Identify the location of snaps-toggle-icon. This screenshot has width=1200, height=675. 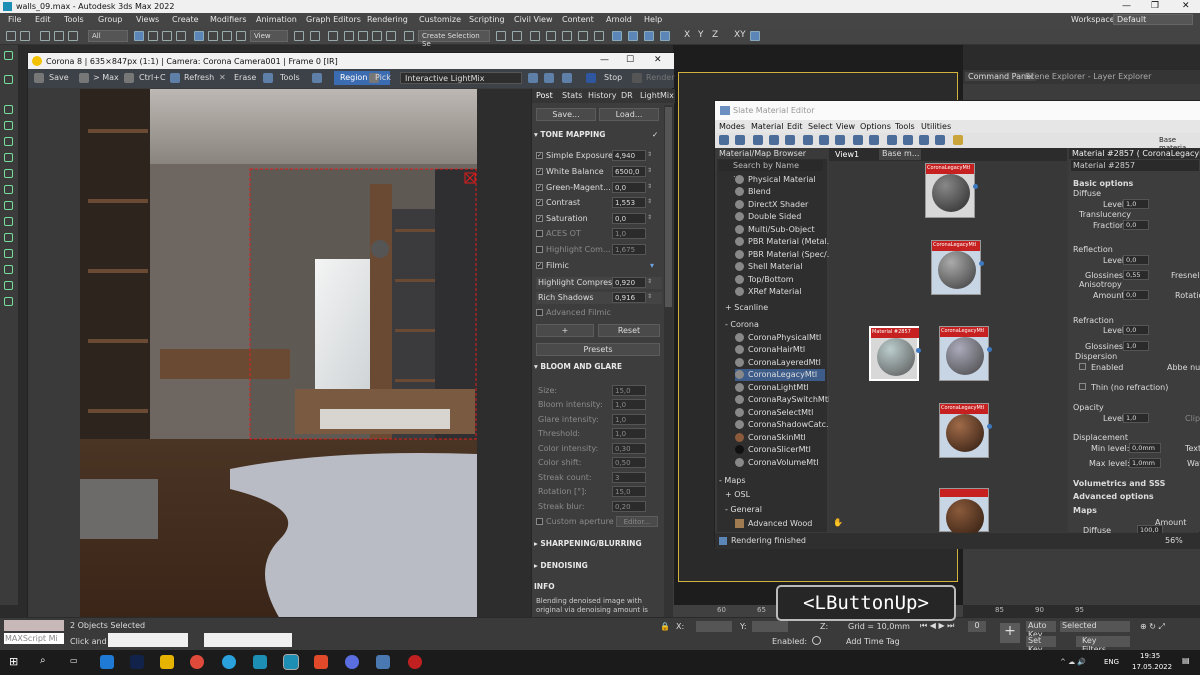
(349, 36).